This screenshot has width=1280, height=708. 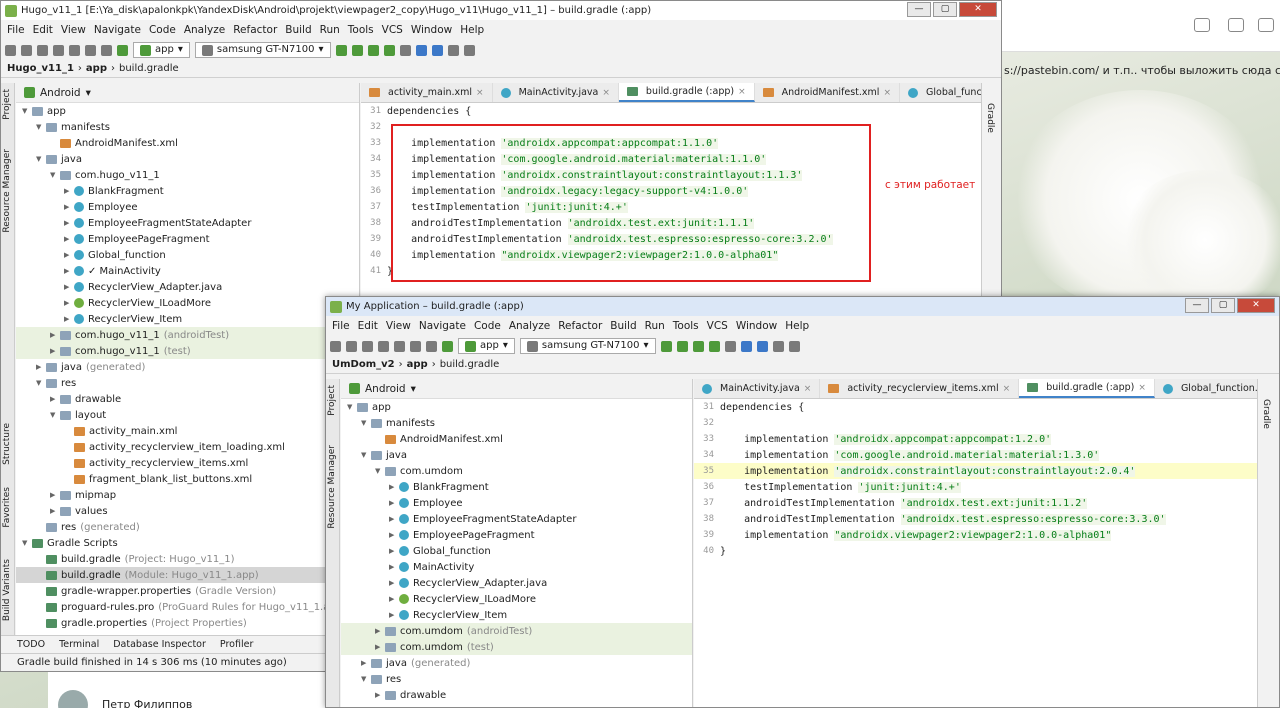 I want to click on chevron-down-icon: ▾, so click(x=413, y=389).